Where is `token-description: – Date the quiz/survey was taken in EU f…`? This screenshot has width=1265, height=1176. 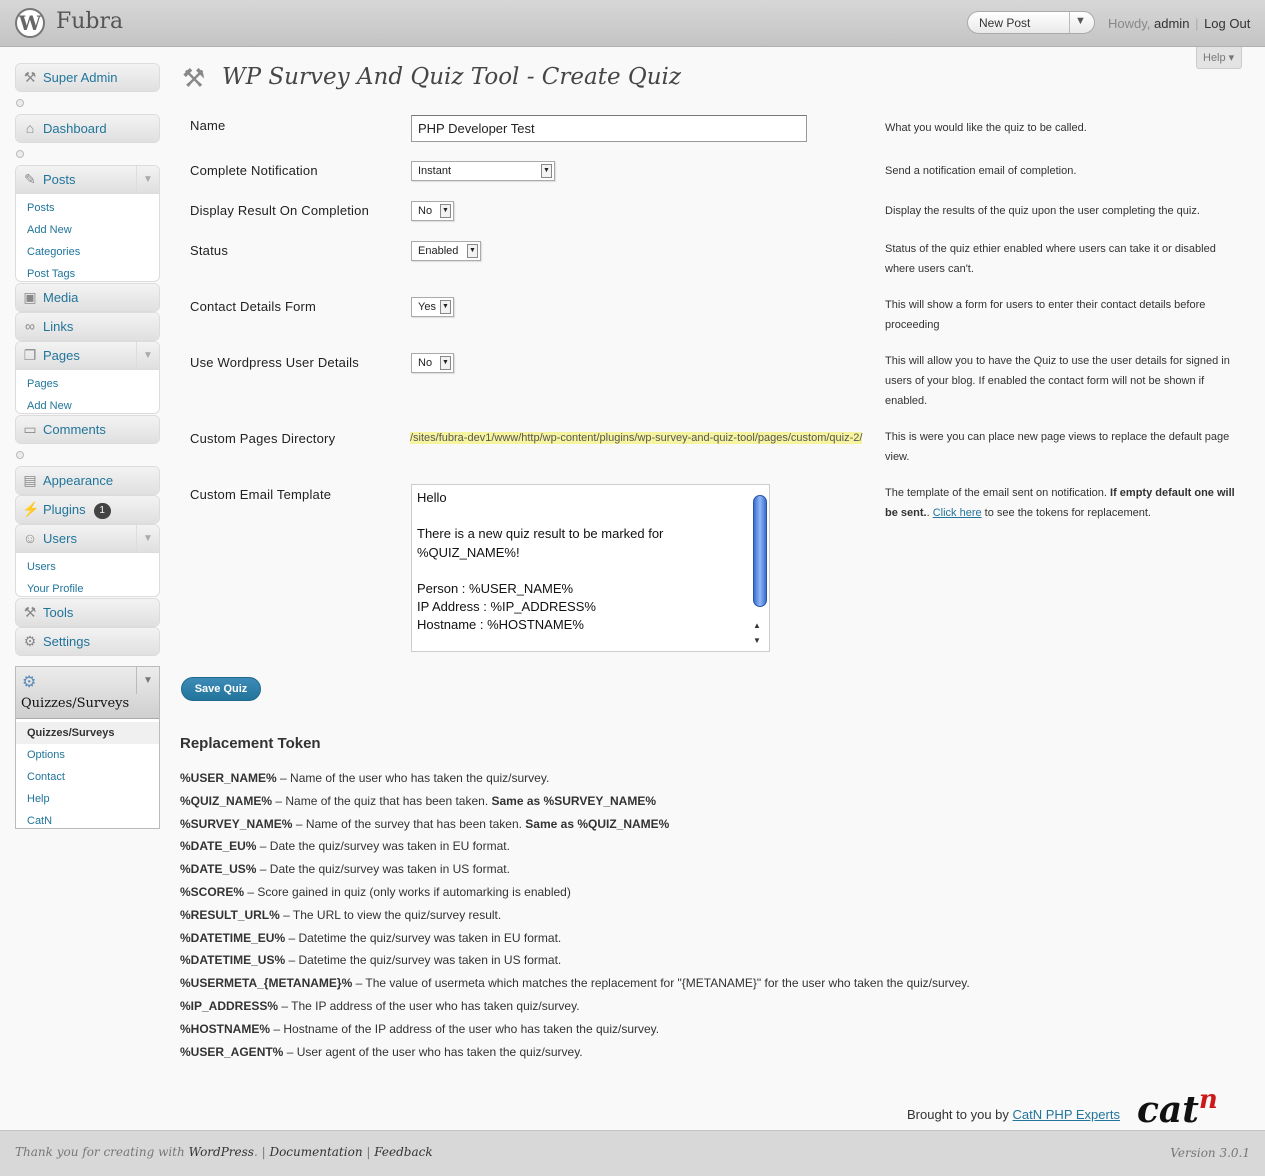 token-description: – Date the quiz/survey was taken in EU f… is located at coordinates (383, 846).